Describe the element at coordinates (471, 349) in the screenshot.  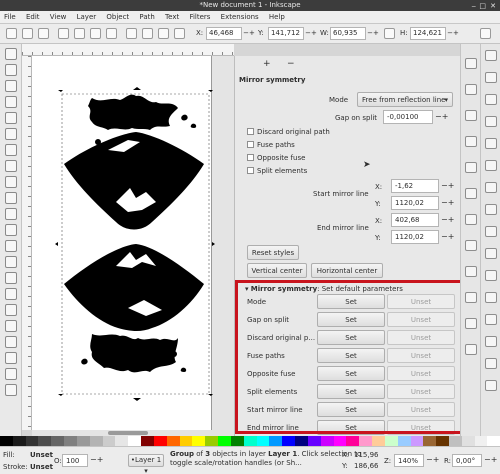
I see `export-icon` at that location.